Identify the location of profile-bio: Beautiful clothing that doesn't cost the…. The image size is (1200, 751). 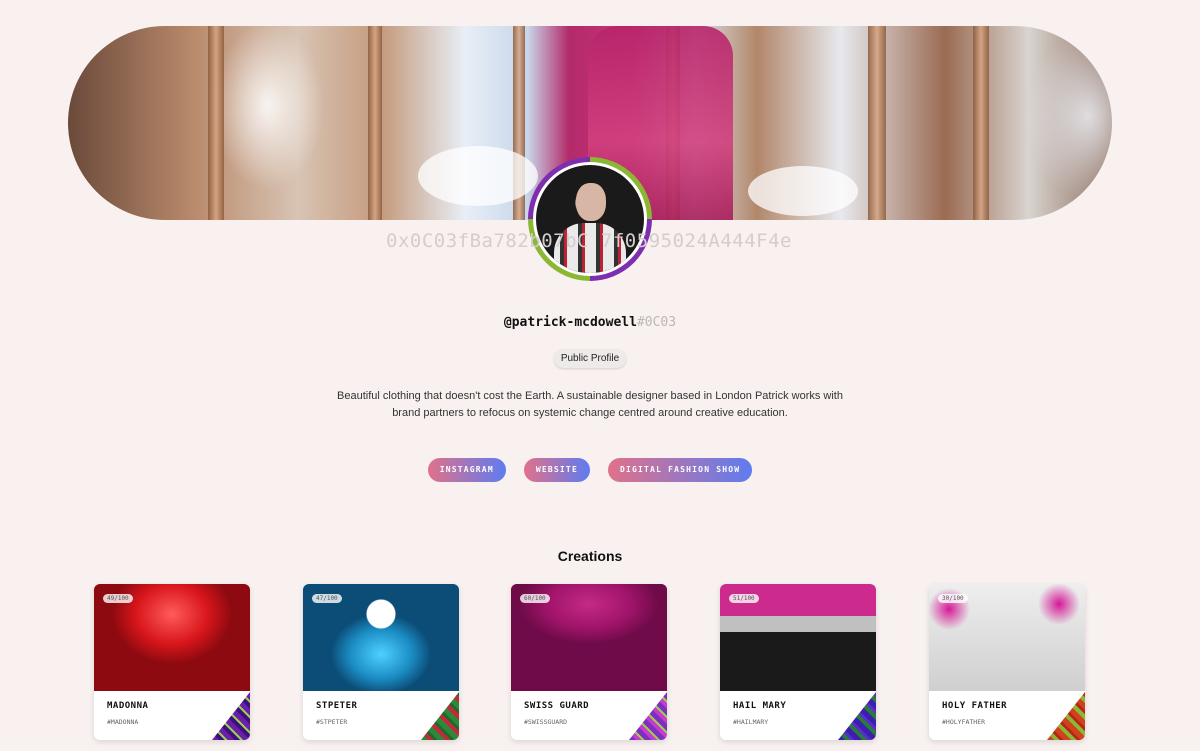
(590, 404).